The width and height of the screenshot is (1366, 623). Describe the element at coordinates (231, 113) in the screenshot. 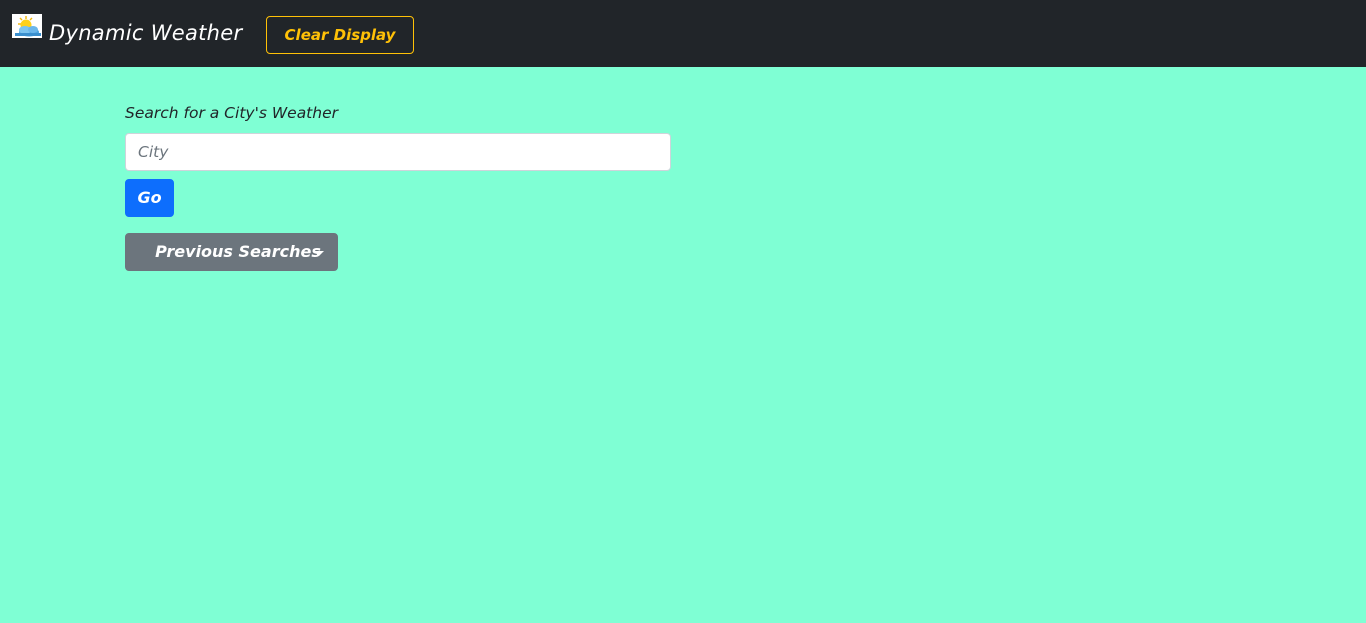

I see `search-label: Search for a City's Weather` at that location.